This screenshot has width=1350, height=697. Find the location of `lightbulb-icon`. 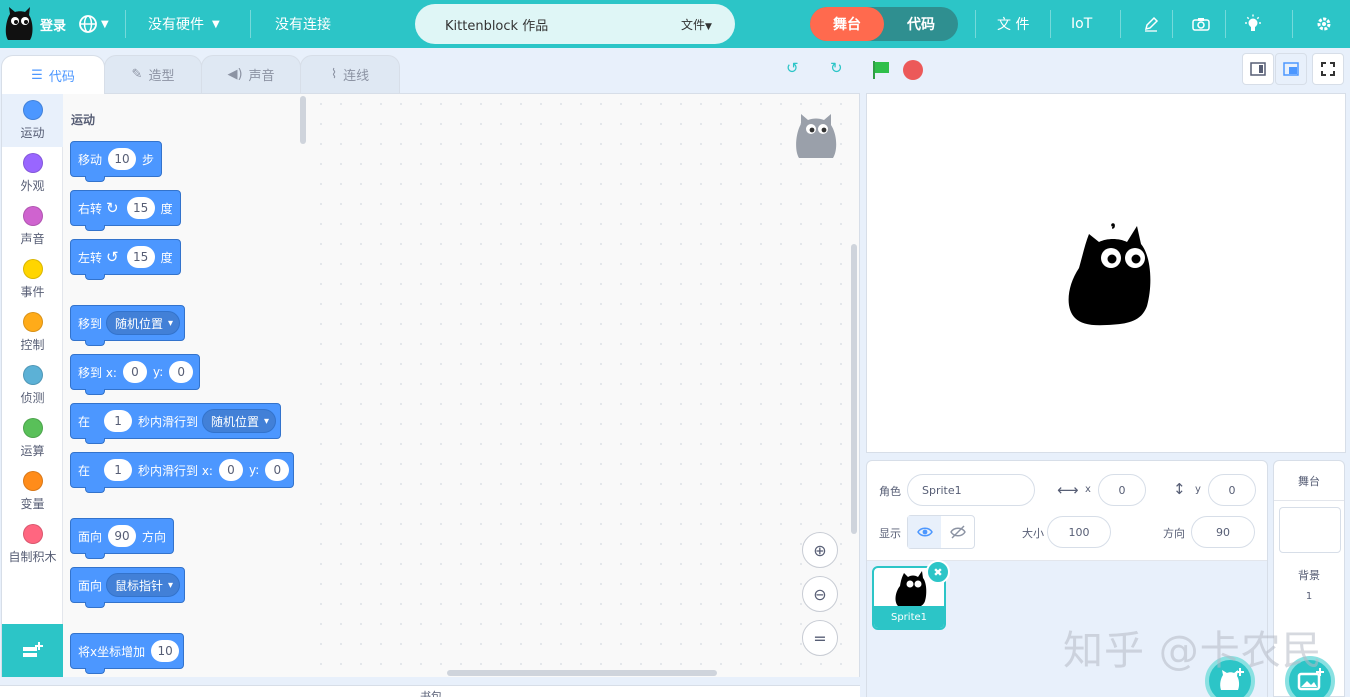

lightbulb-icon is located at coordinates (1253, 24).